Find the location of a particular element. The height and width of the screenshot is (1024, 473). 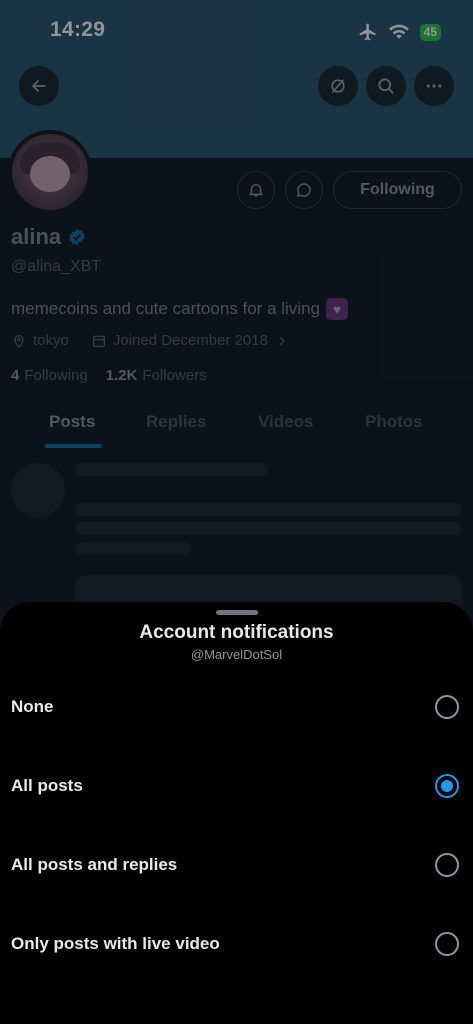

sheet-subtitle: @MarvelDotSol is located at coordinates (236, 654).